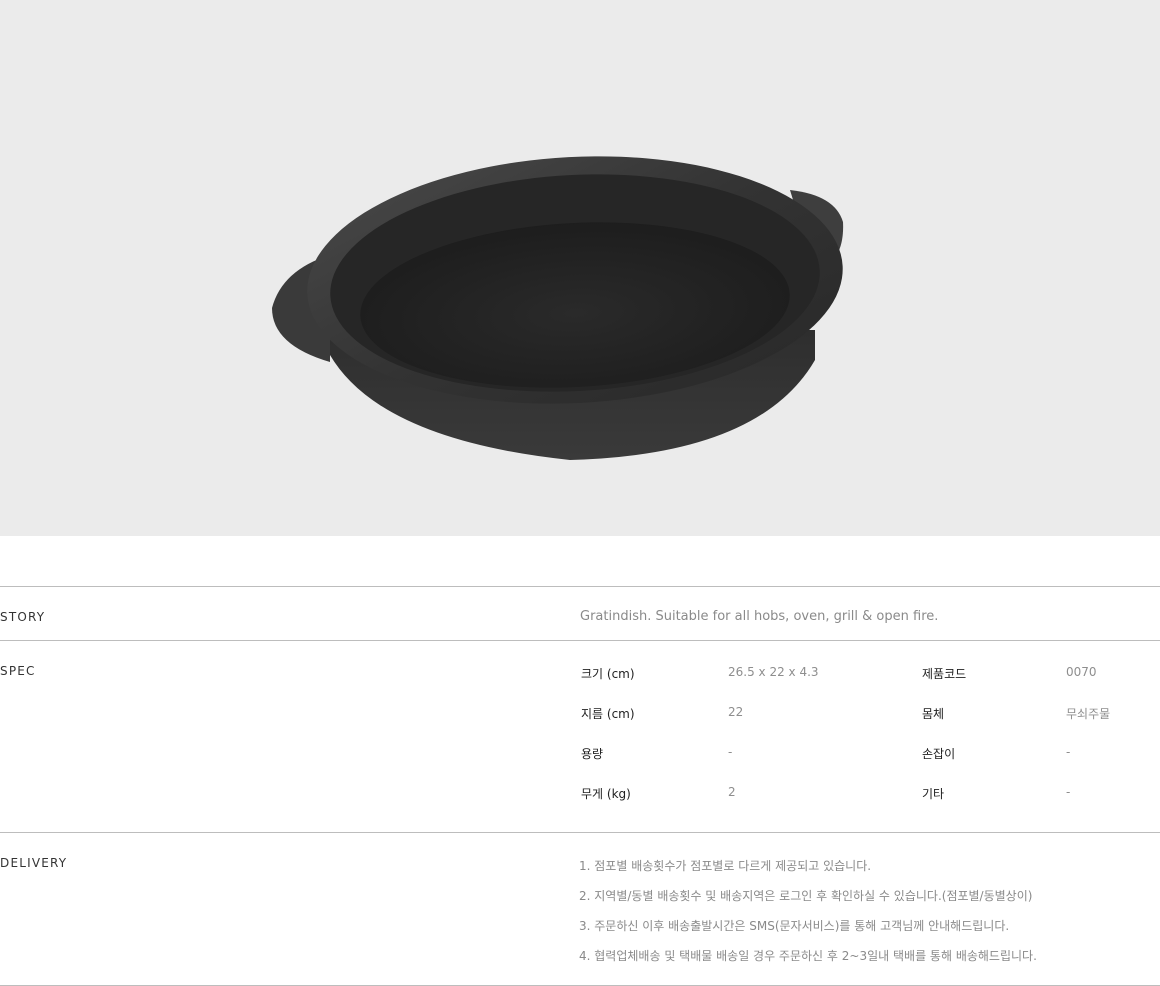 This screenshot has height=986, width=1160. What do you see at coordinates (606, 794) in the screenshot?
I see `spec-key-weight: 무게 (kg)` at bounding box center [606, 794].